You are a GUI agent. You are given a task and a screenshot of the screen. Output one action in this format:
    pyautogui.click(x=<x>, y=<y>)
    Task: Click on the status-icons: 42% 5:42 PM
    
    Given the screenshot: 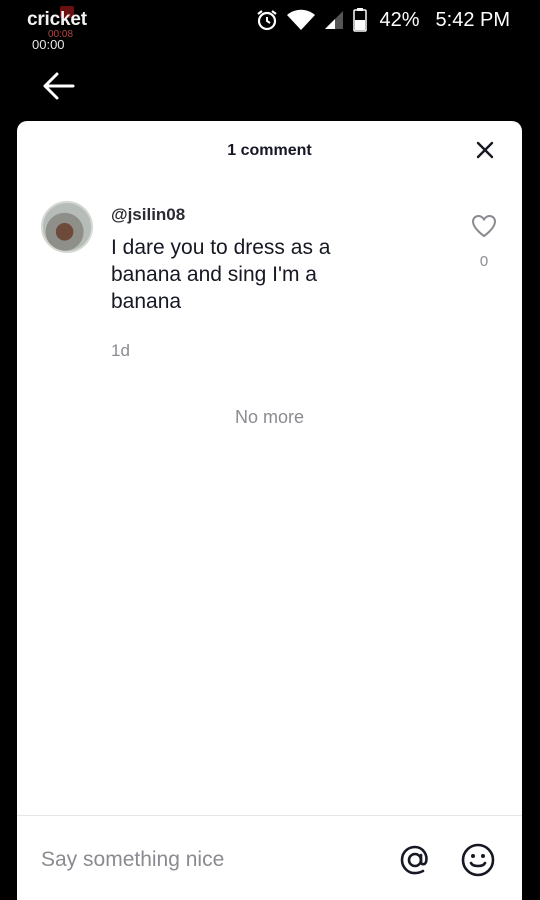 What is the action you would take?
    pyautogui.click(x=382, y=20)
    